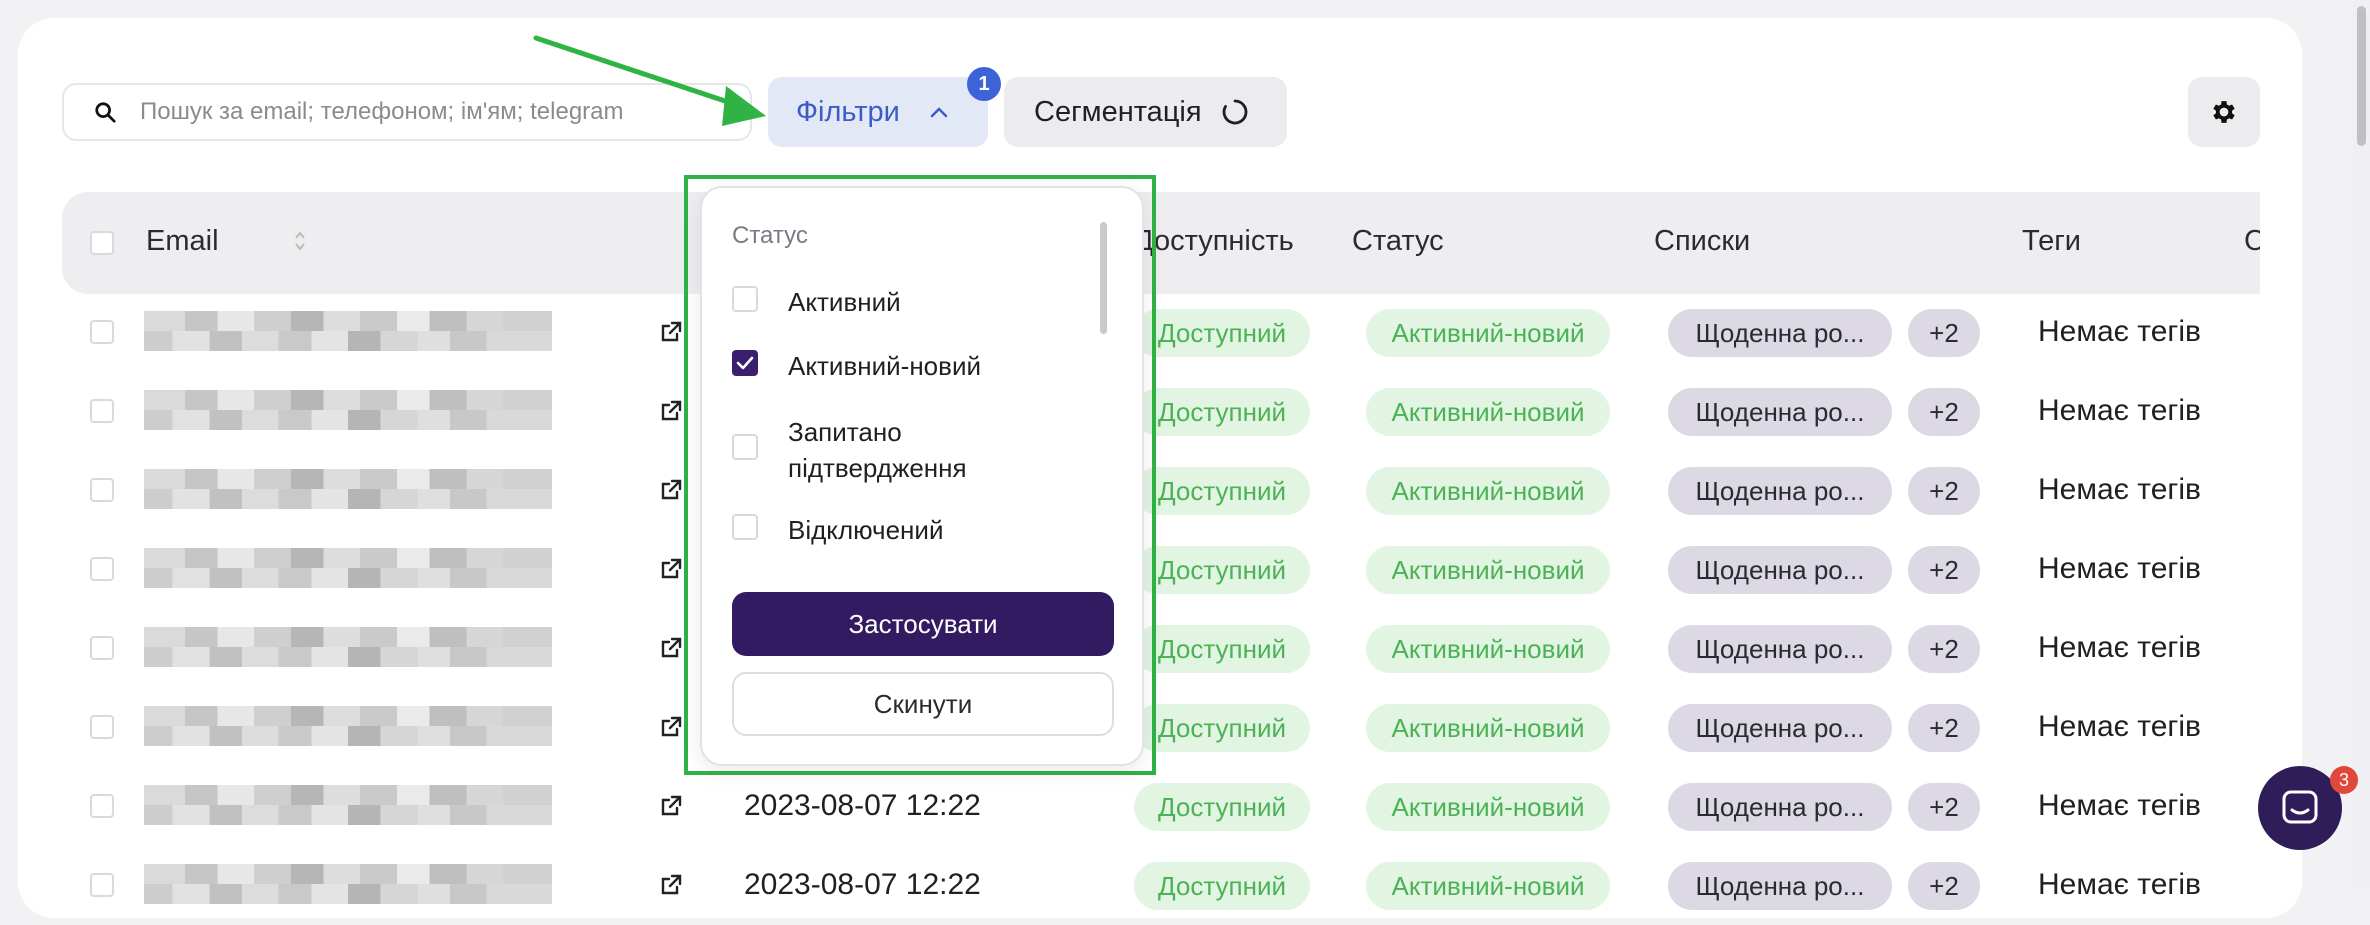 The height and width of the screenshot is (925, 2370). Describe the element at coordinates (2224, 112) in the screenshot. I see `settings-button` at that location.